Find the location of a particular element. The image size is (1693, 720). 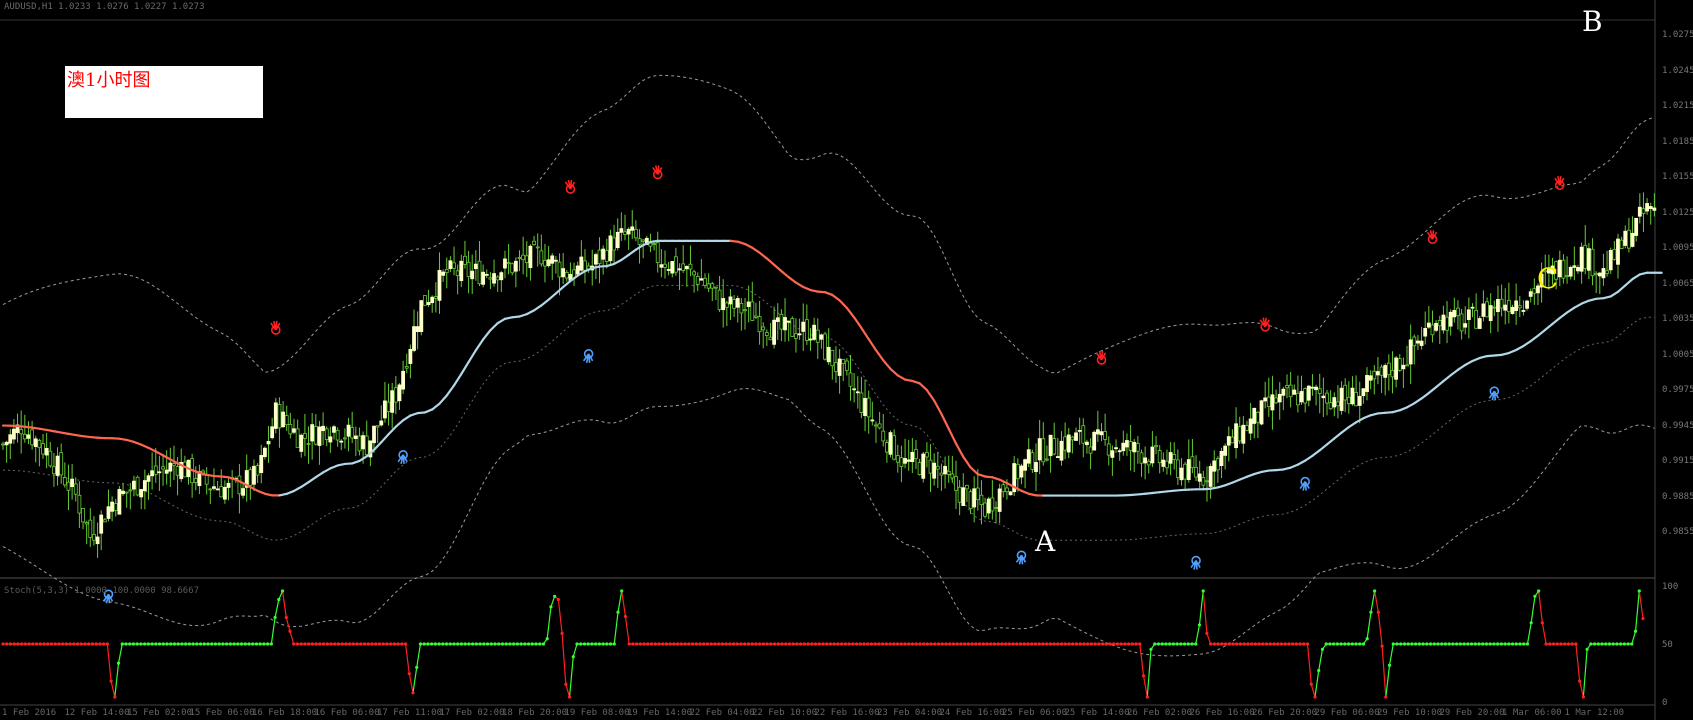

time-tick-label: 1 Feb 2016 is located at coordinates (29, 713).